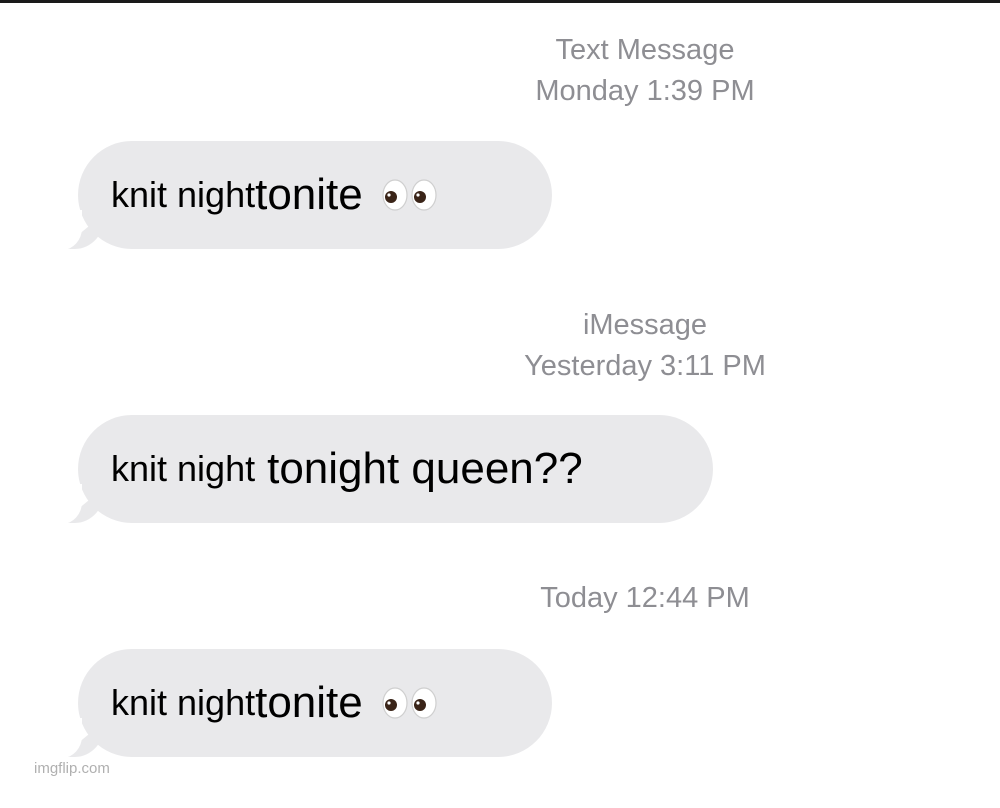 The height and width of the screenshot is (808, 1000). What do you see at coordinates (645, 50) in the screenshot?
I see `service-label: Text Message` at bounding box center [645, 50].